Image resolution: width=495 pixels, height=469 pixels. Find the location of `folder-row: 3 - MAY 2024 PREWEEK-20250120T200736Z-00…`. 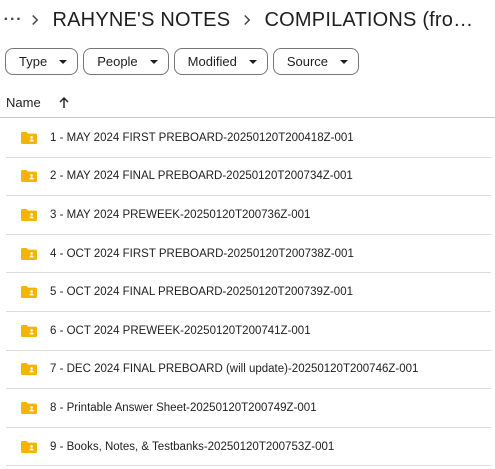

folder-row: 3 - MAY 2024 PREWEEK-20250120T200736Z-00… is located at coordinates (248, 215).